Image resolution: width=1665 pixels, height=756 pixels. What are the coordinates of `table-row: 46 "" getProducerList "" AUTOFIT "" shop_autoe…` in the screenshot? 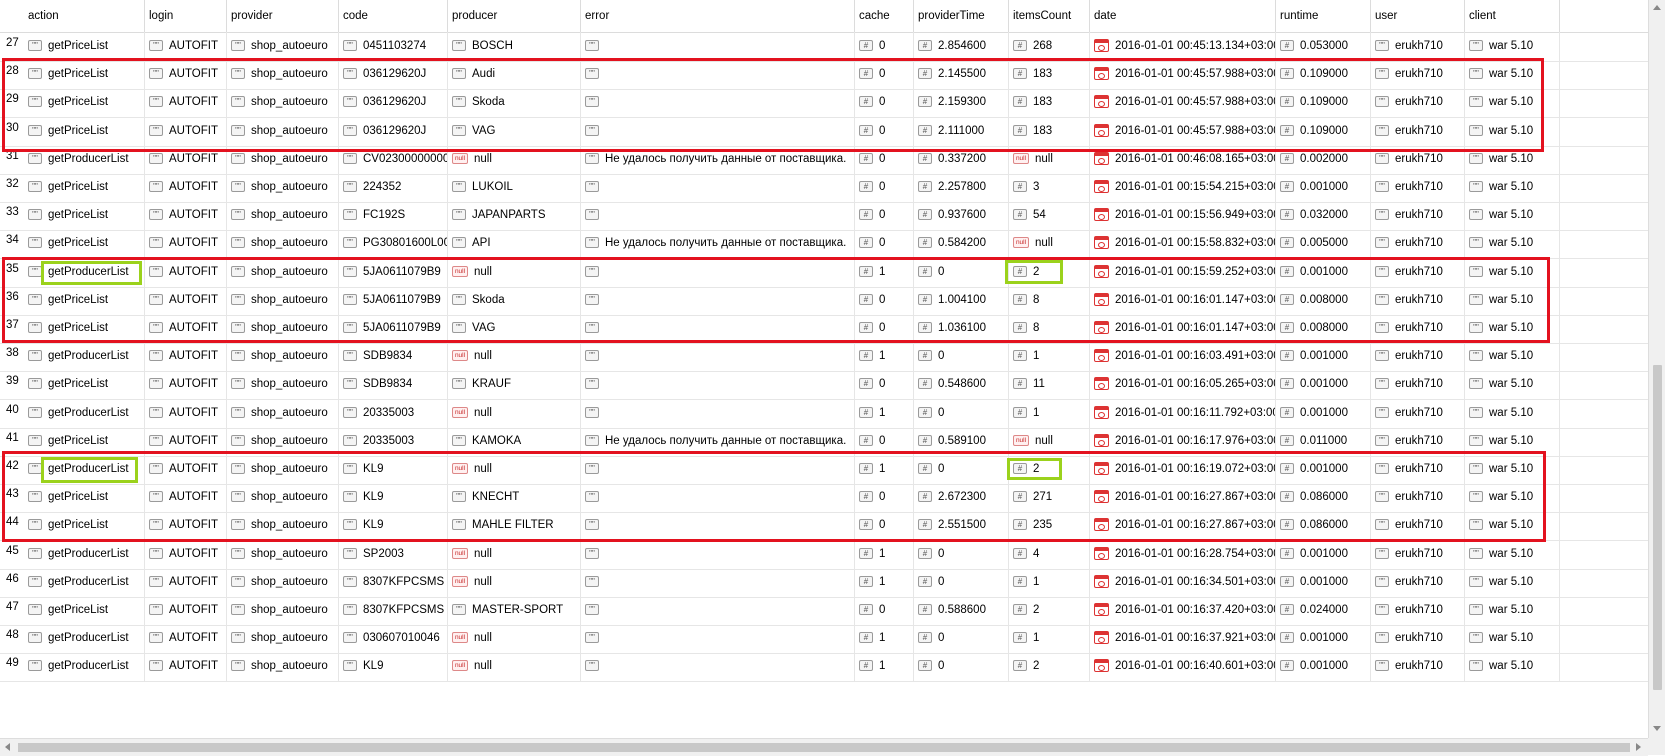 It's located at (824, 582).